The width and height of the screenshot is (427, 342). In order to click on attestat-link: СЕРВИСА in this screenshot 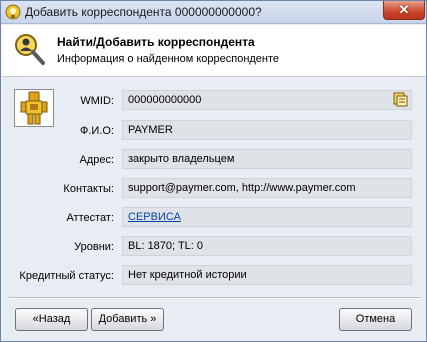, I will do `click(154, 217)`.